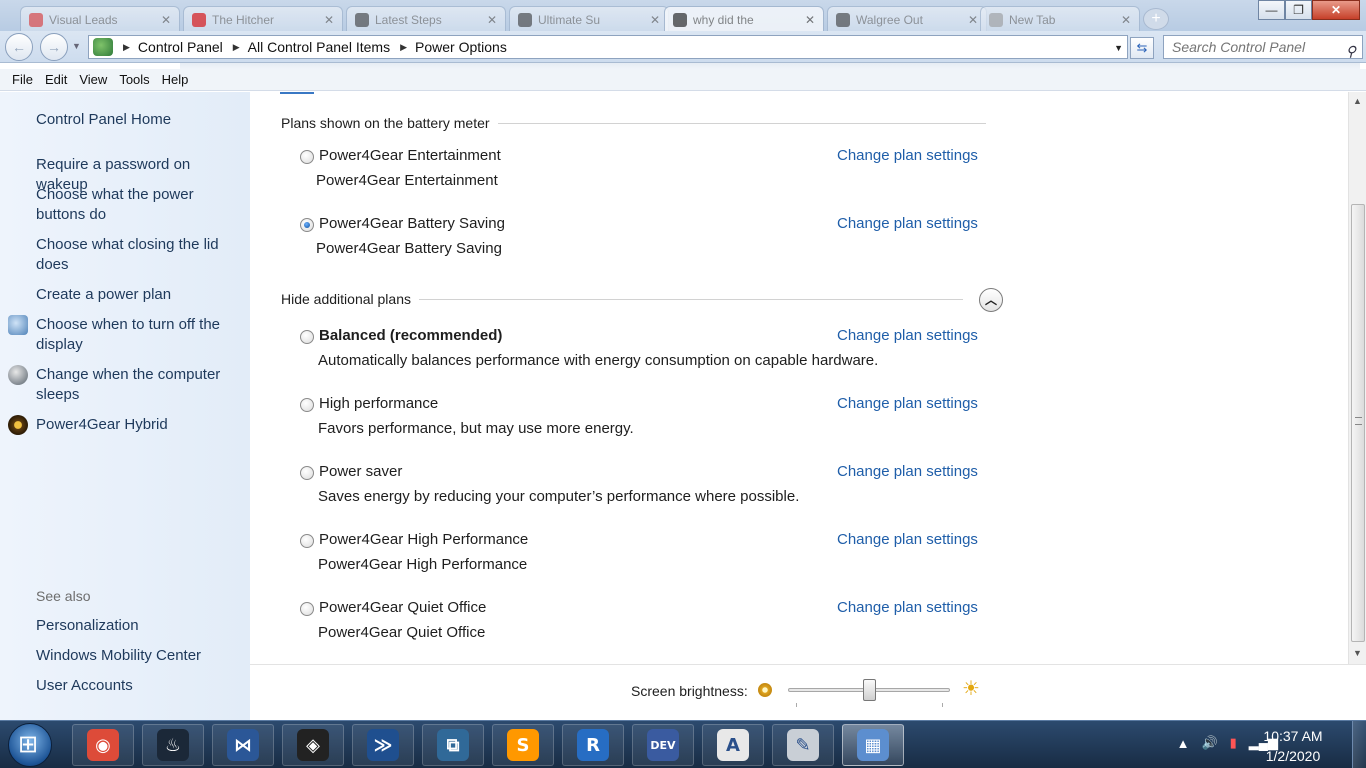 This screenshot has width=1366, height=768. Describe the element at coordinates (93, 79) in the screenshot. I see `menu-view: View` at that location.